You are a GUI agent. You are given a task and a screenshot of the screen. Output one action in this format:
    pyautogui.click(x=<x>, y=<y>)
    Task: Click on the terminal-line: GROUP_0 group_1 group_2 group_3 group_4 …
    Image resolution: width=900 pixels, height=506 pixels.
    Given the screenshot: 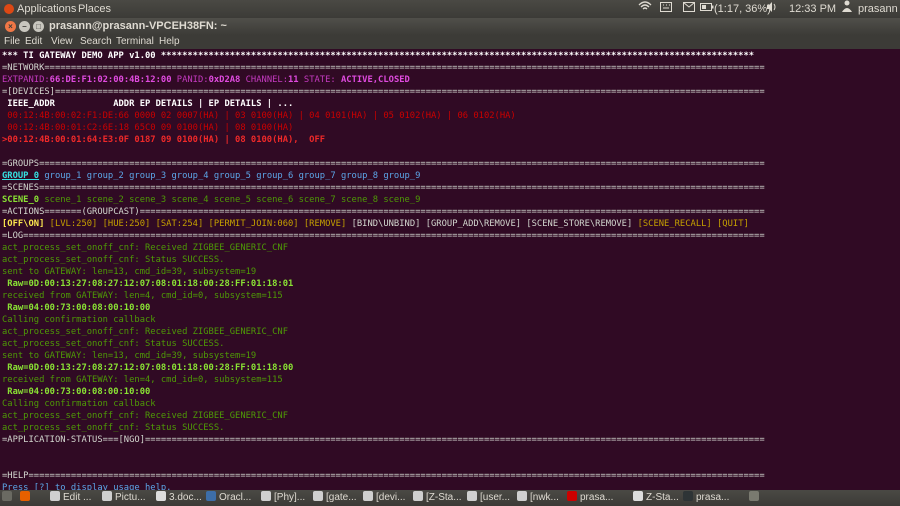 What is the action you would take?
    pyautogui.click(x=450, y=176)
    